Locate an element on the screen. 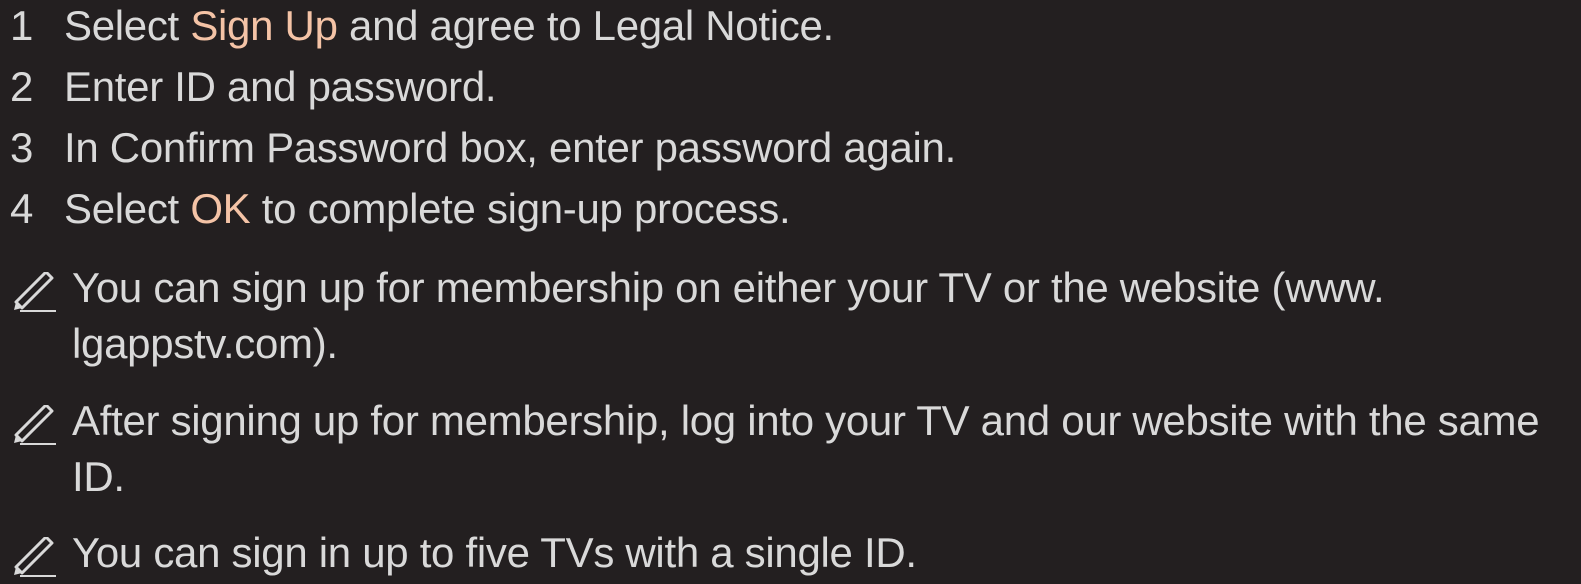 This screenshot has width=1581, height=584. step-number: 1 is located at coordinates (22, 25).